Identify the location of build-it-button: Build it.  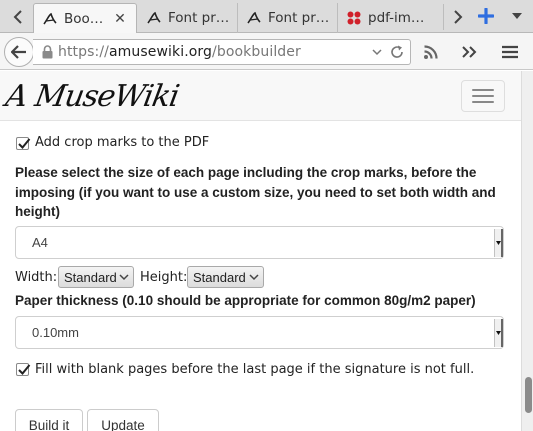
(49, 420).